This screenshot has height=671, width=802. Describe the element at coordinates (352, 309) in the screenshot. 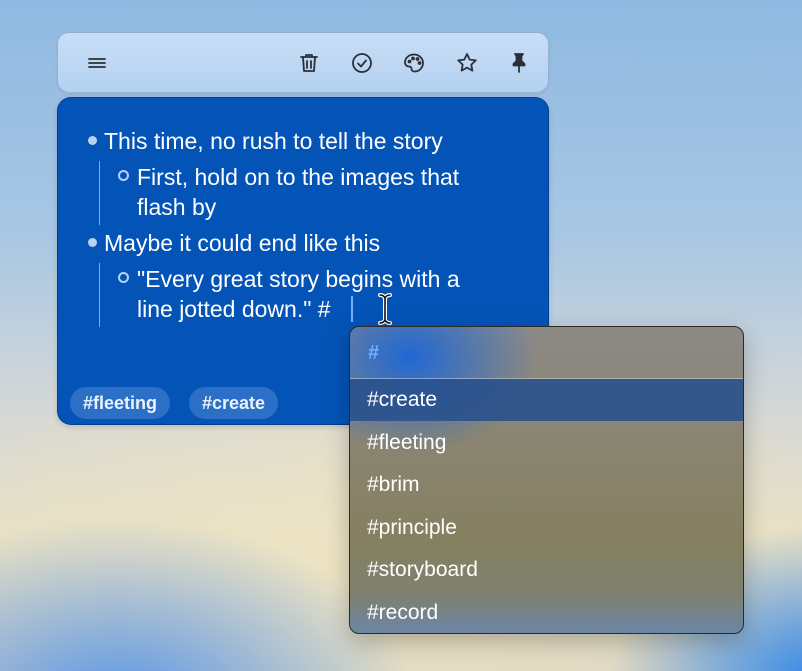

I see `text-caret` at that location.